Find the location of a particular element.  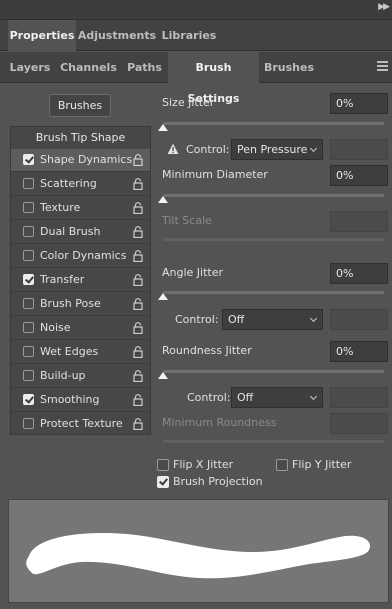

option-texture: Texture is located at coordinates (80, 208).